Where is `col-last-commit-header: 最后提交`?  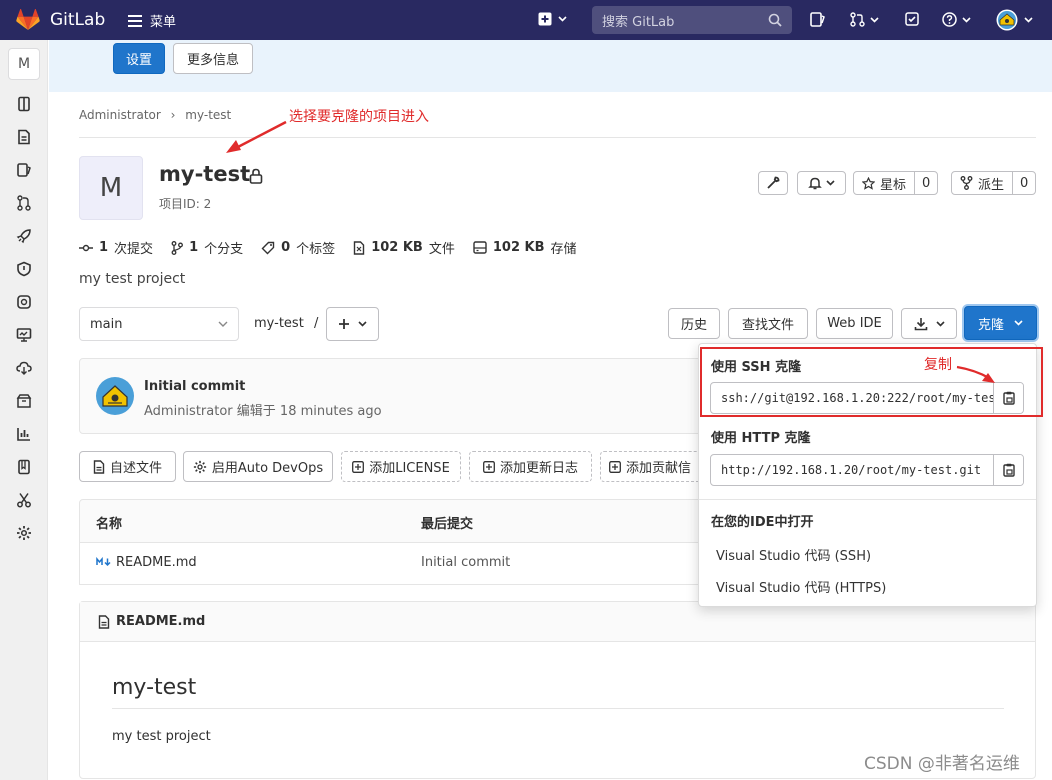
col-last-commit-header: 最后提交 is located at coordinates (447, 524).